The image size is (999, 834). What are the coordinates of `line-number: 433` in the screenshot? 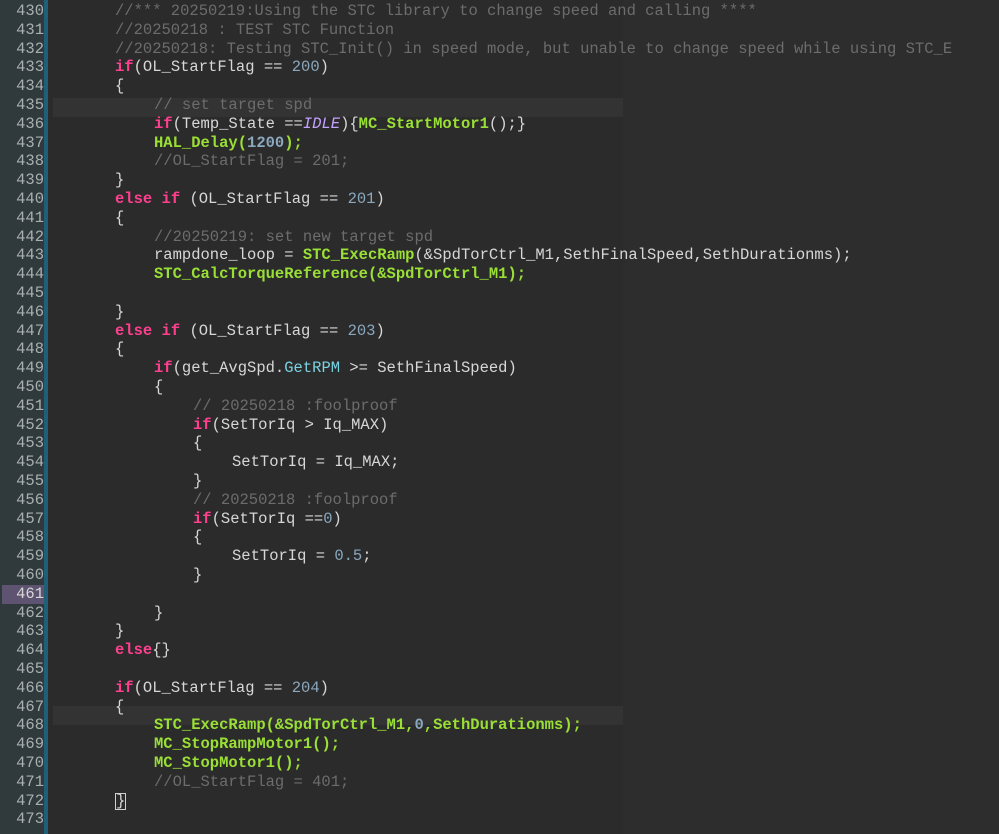 It's located at (30, 67).